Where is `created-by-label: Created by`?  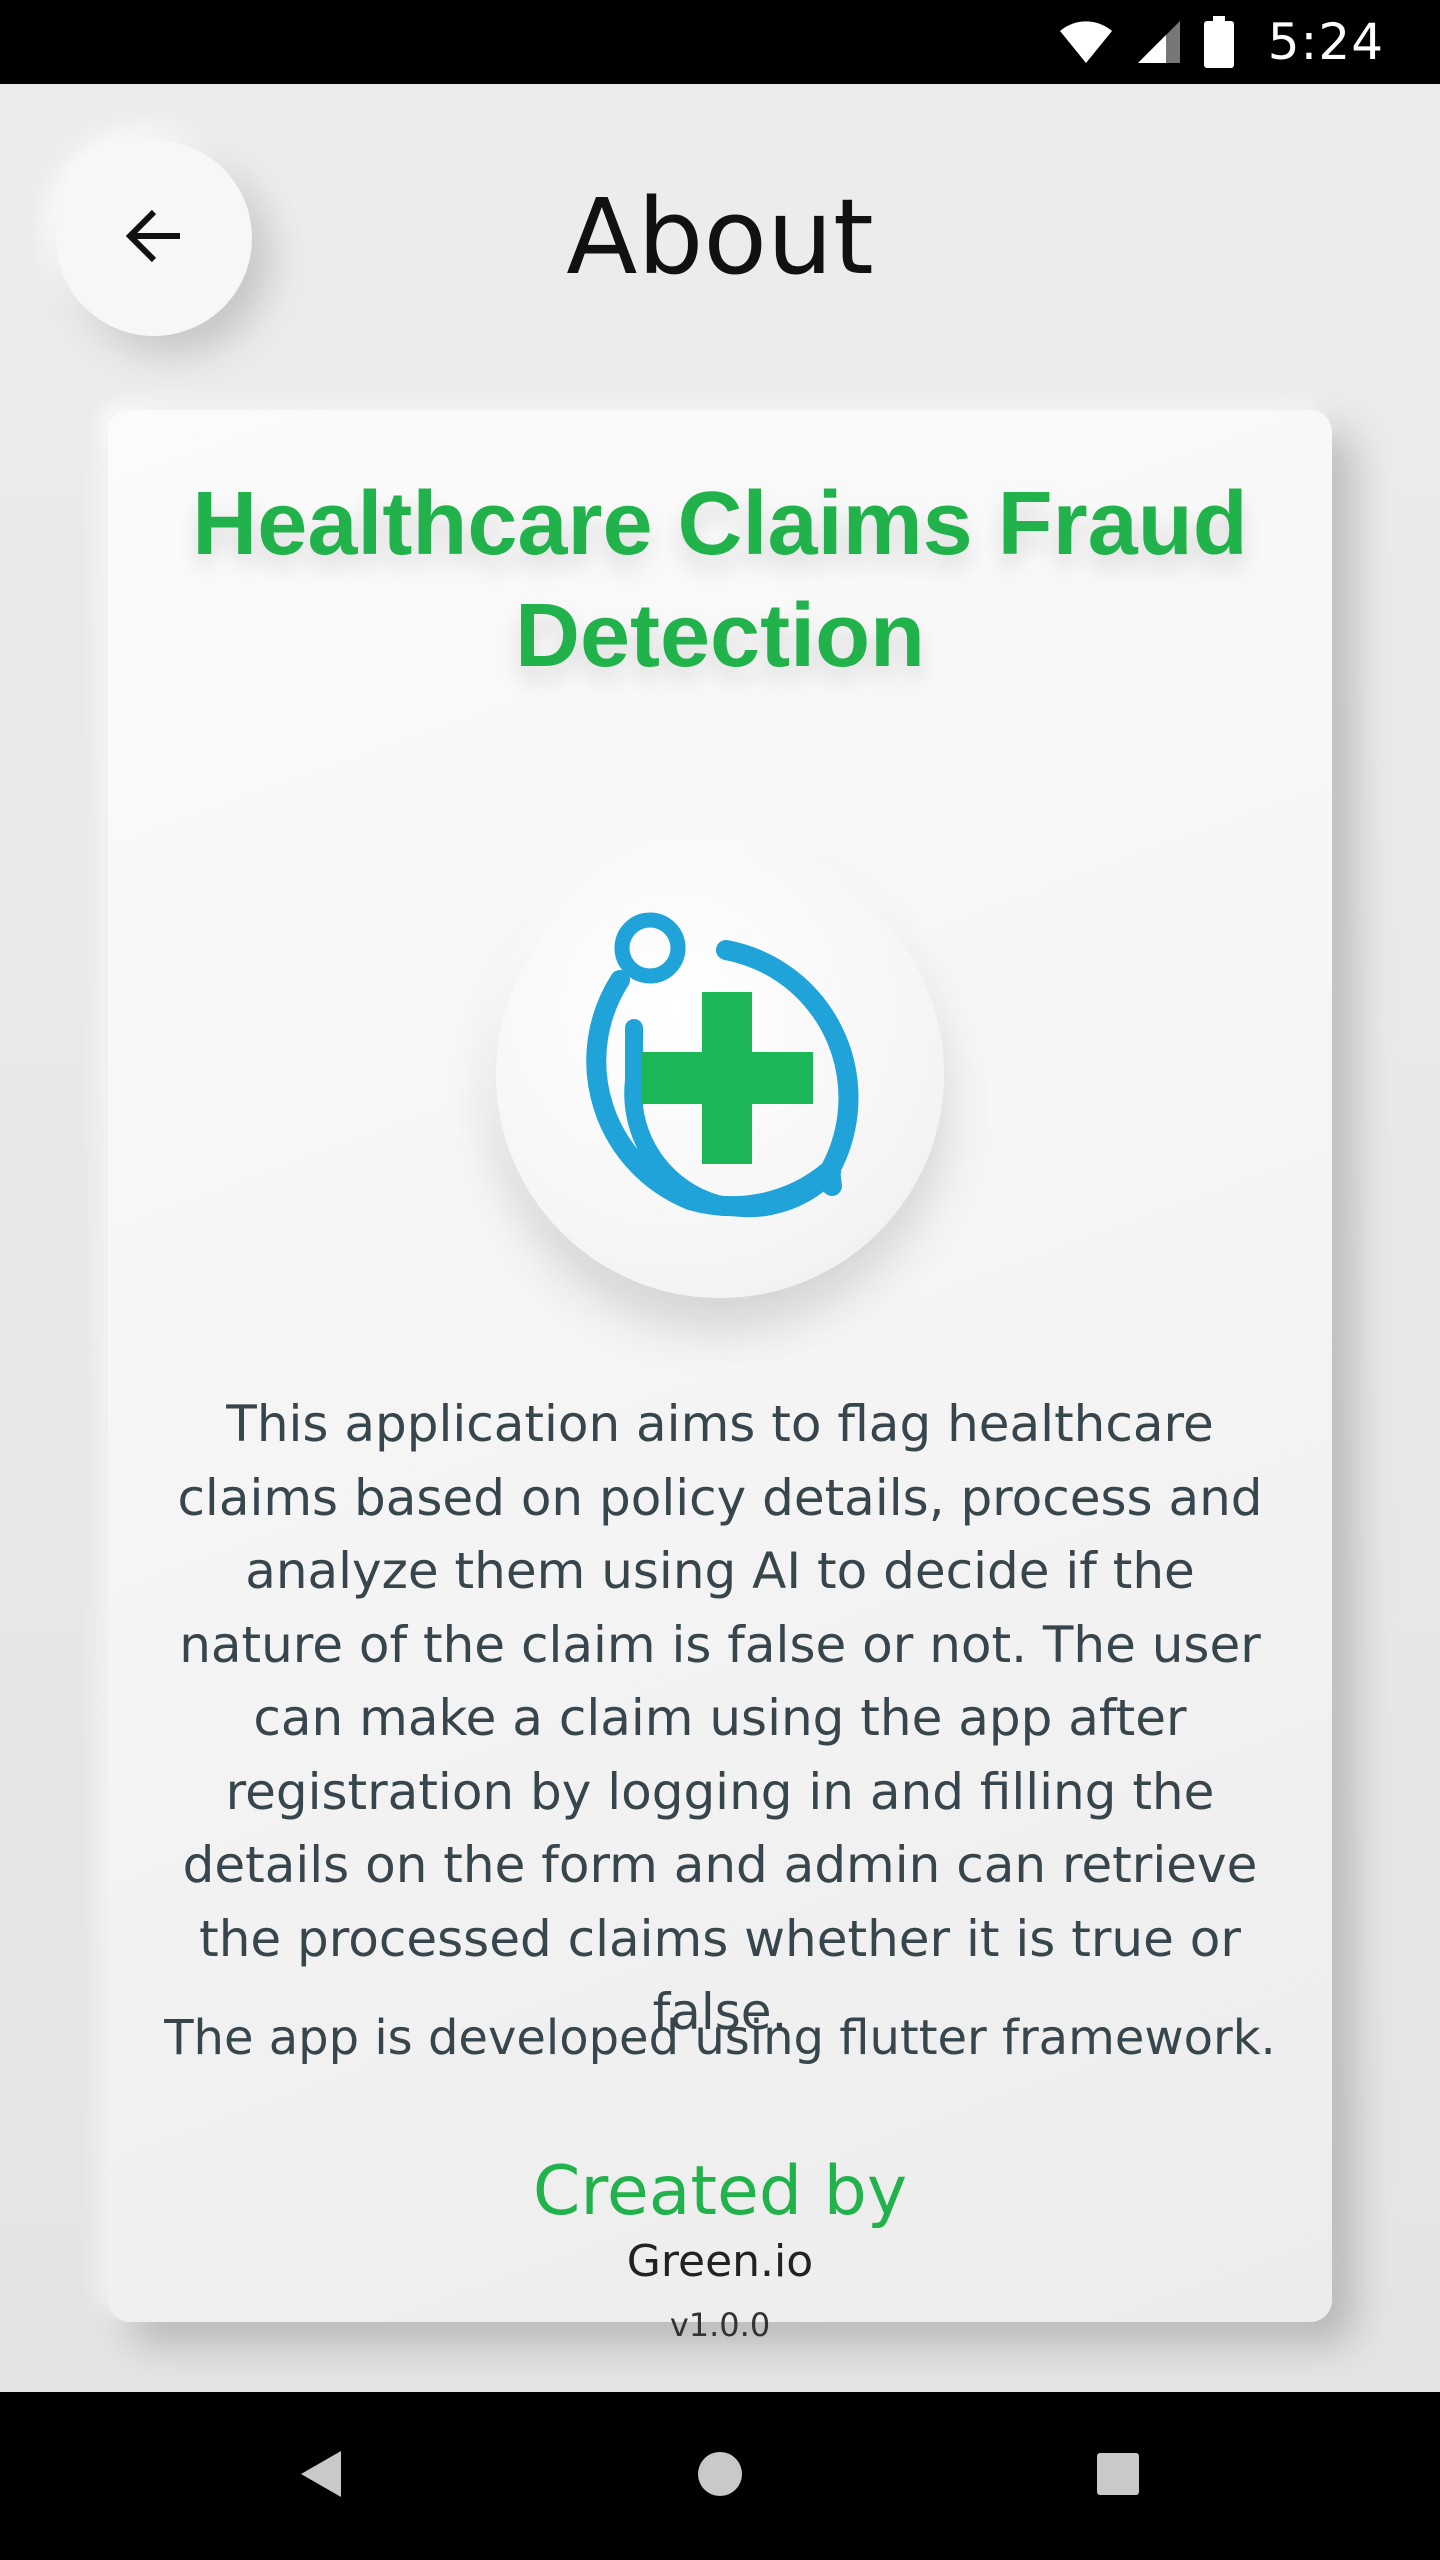 created-by-label: Created by is located at coordinates (720, 2191).